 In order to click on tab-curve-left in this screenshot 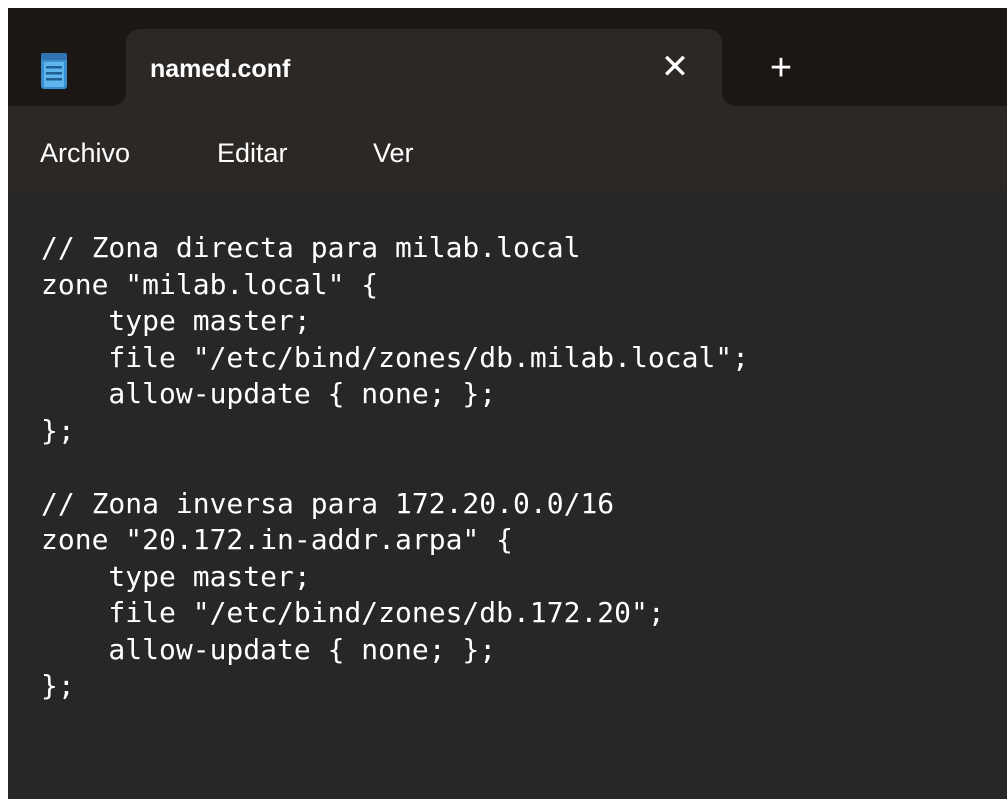, I will do `click(119, 99)`.